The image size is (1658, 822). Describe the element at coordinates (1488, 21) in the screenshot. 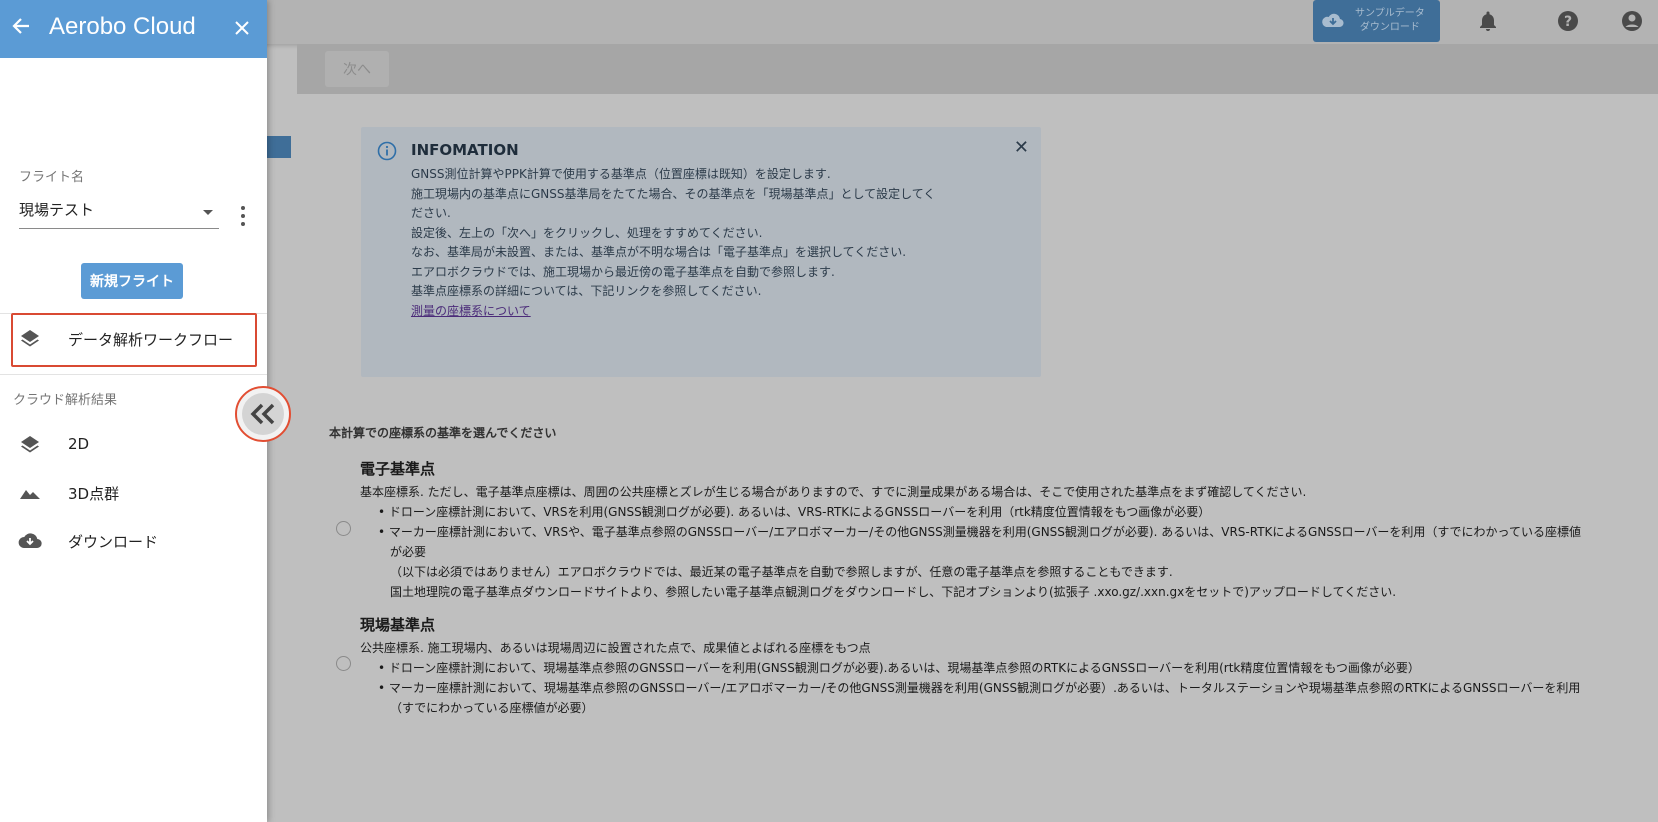

I see `bell-icon` at that location.